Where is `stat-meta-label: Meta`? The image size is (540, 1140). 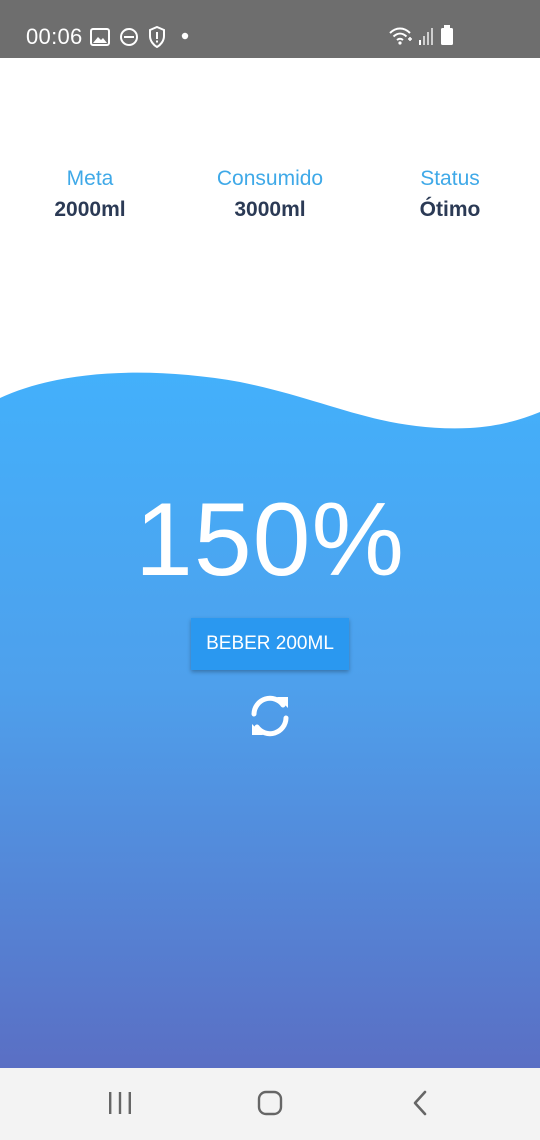 stat-meta-label: Meta is located at coordinates (90, 178).